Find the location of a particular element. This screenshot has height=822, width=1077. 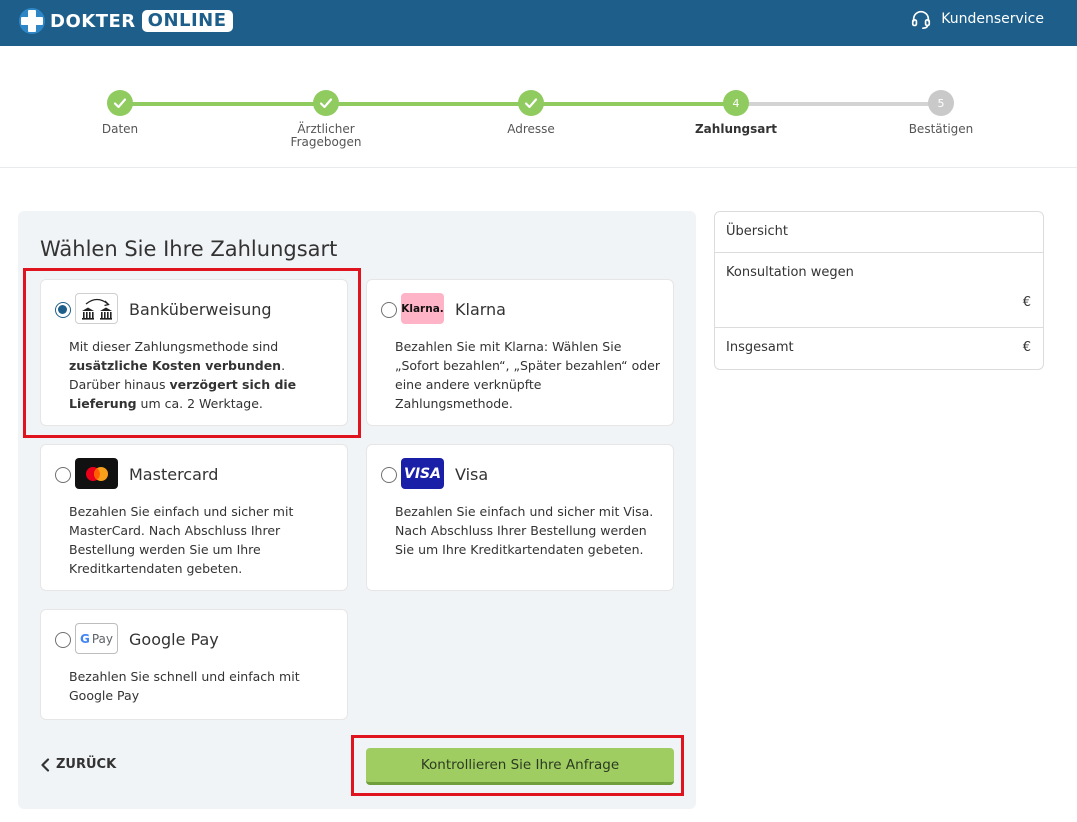

payment-option-name: Klarna is located at coordinates (480, 309).